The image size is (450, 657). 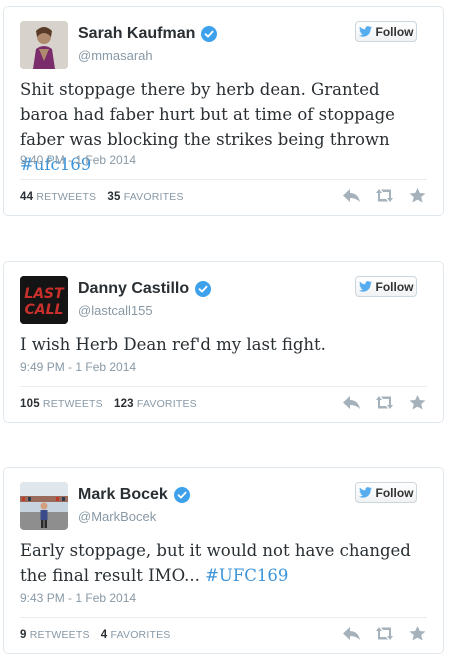 What do you see at coordinates (173, 344) in the screenshot?
I see `tweet-text: I wish Herb Dean ref'd my last fight.` at bounding box center [173, 344].